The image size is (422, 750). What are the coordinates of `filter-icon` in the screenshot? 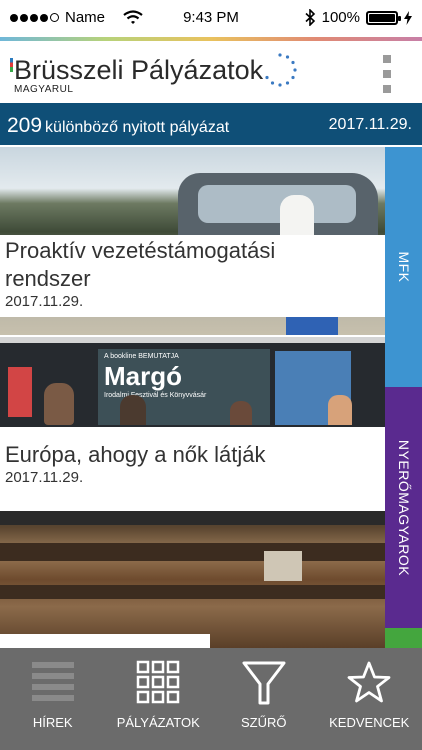 It's located at (264, 683).